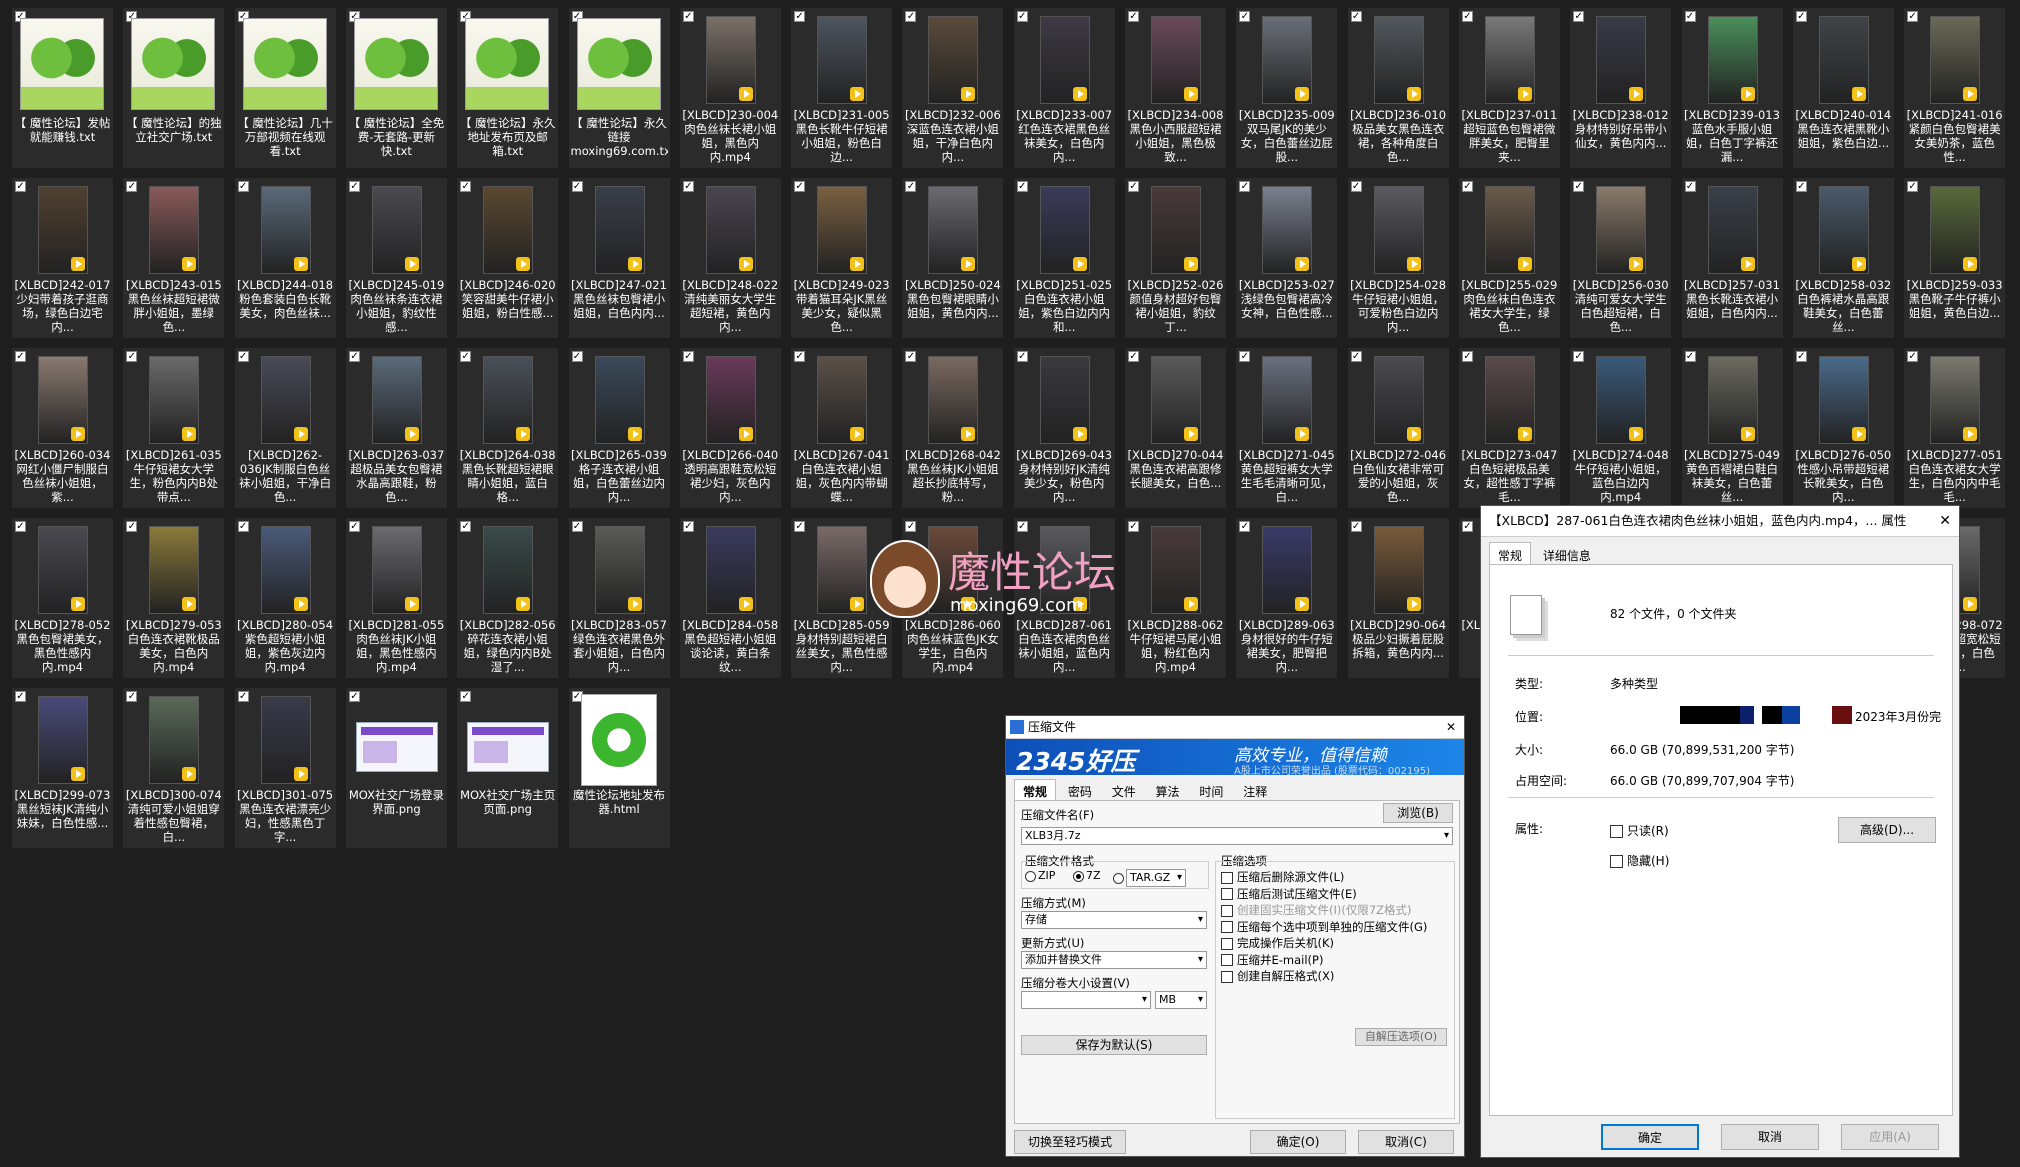 Image resolution: width=2020 pixels, height=1167 pixels. What do you see at coordinates (1277, 943) in the screenshot?
I see `compress-option-checkbox: 完成操作后关机(K)` at bounding box center [1277, 943].